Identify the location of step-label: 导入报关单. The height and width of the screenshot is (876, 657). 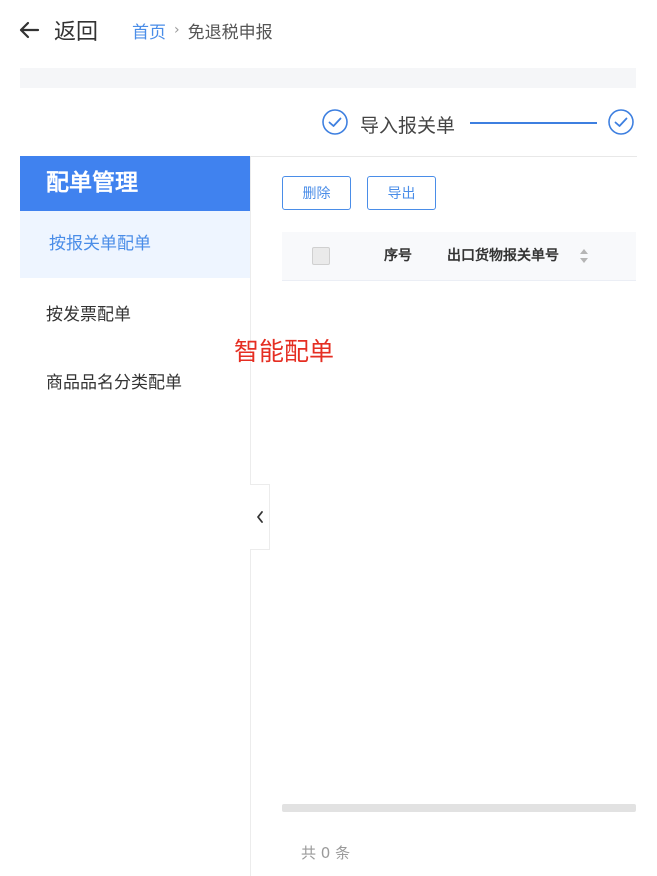
(408, 126).